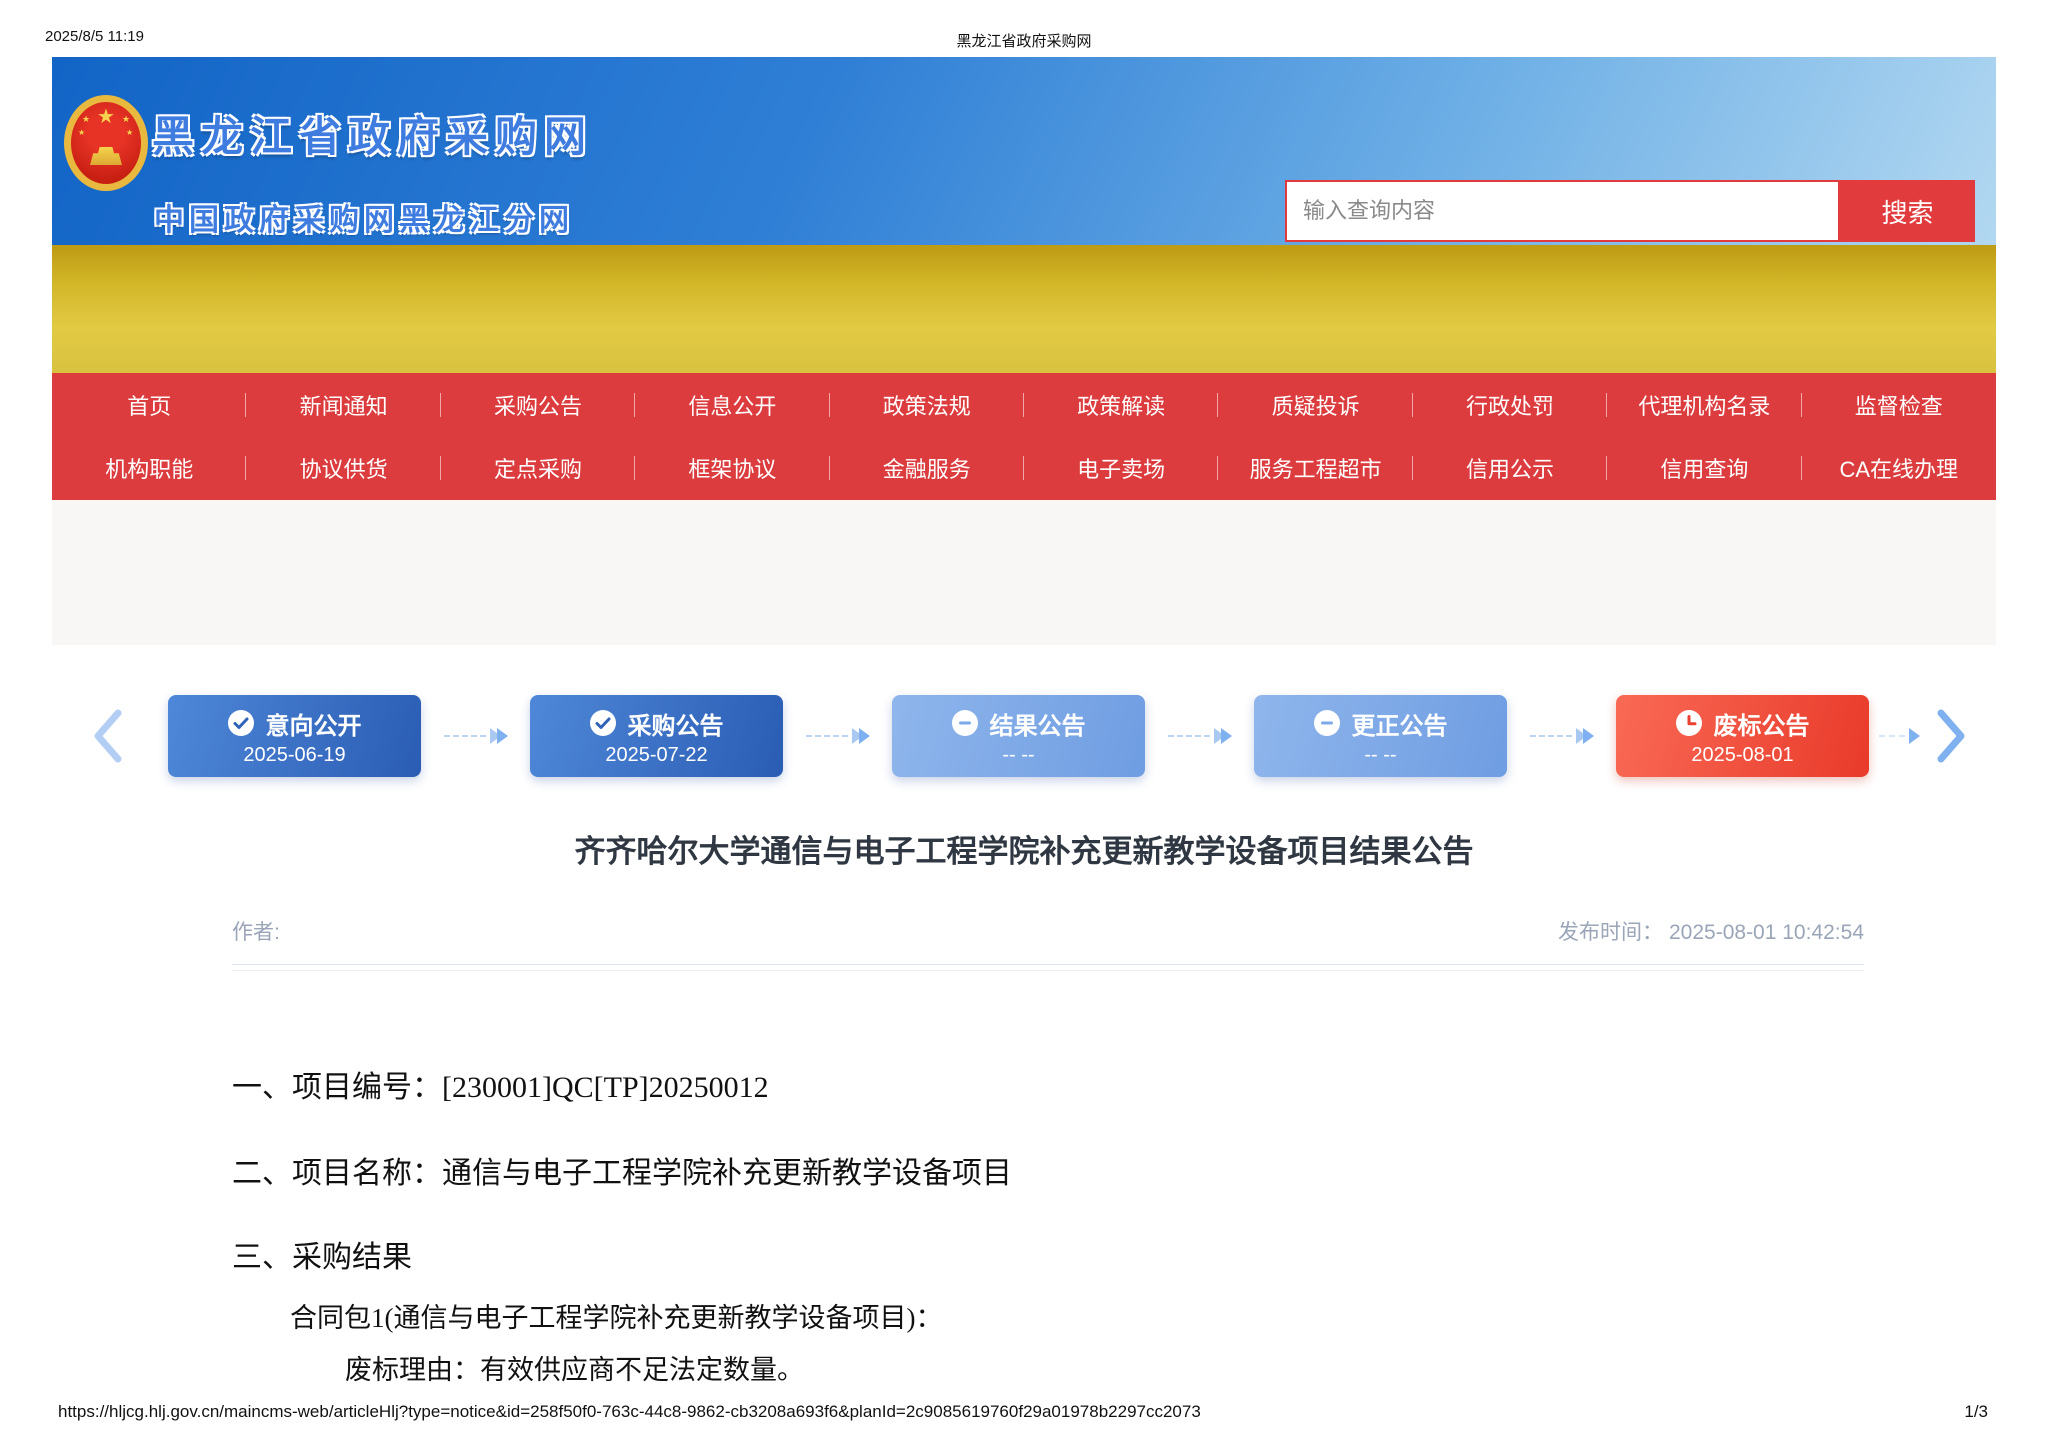 Image resolution: width=2048 pixels, height=1447 pixels. Describe the element at coordinates (616, 1318) in the screenshot. I see `paragraph-contract-package: 合同包1(通信与电子工程学院补充更新教学设备项目)：` at that location.